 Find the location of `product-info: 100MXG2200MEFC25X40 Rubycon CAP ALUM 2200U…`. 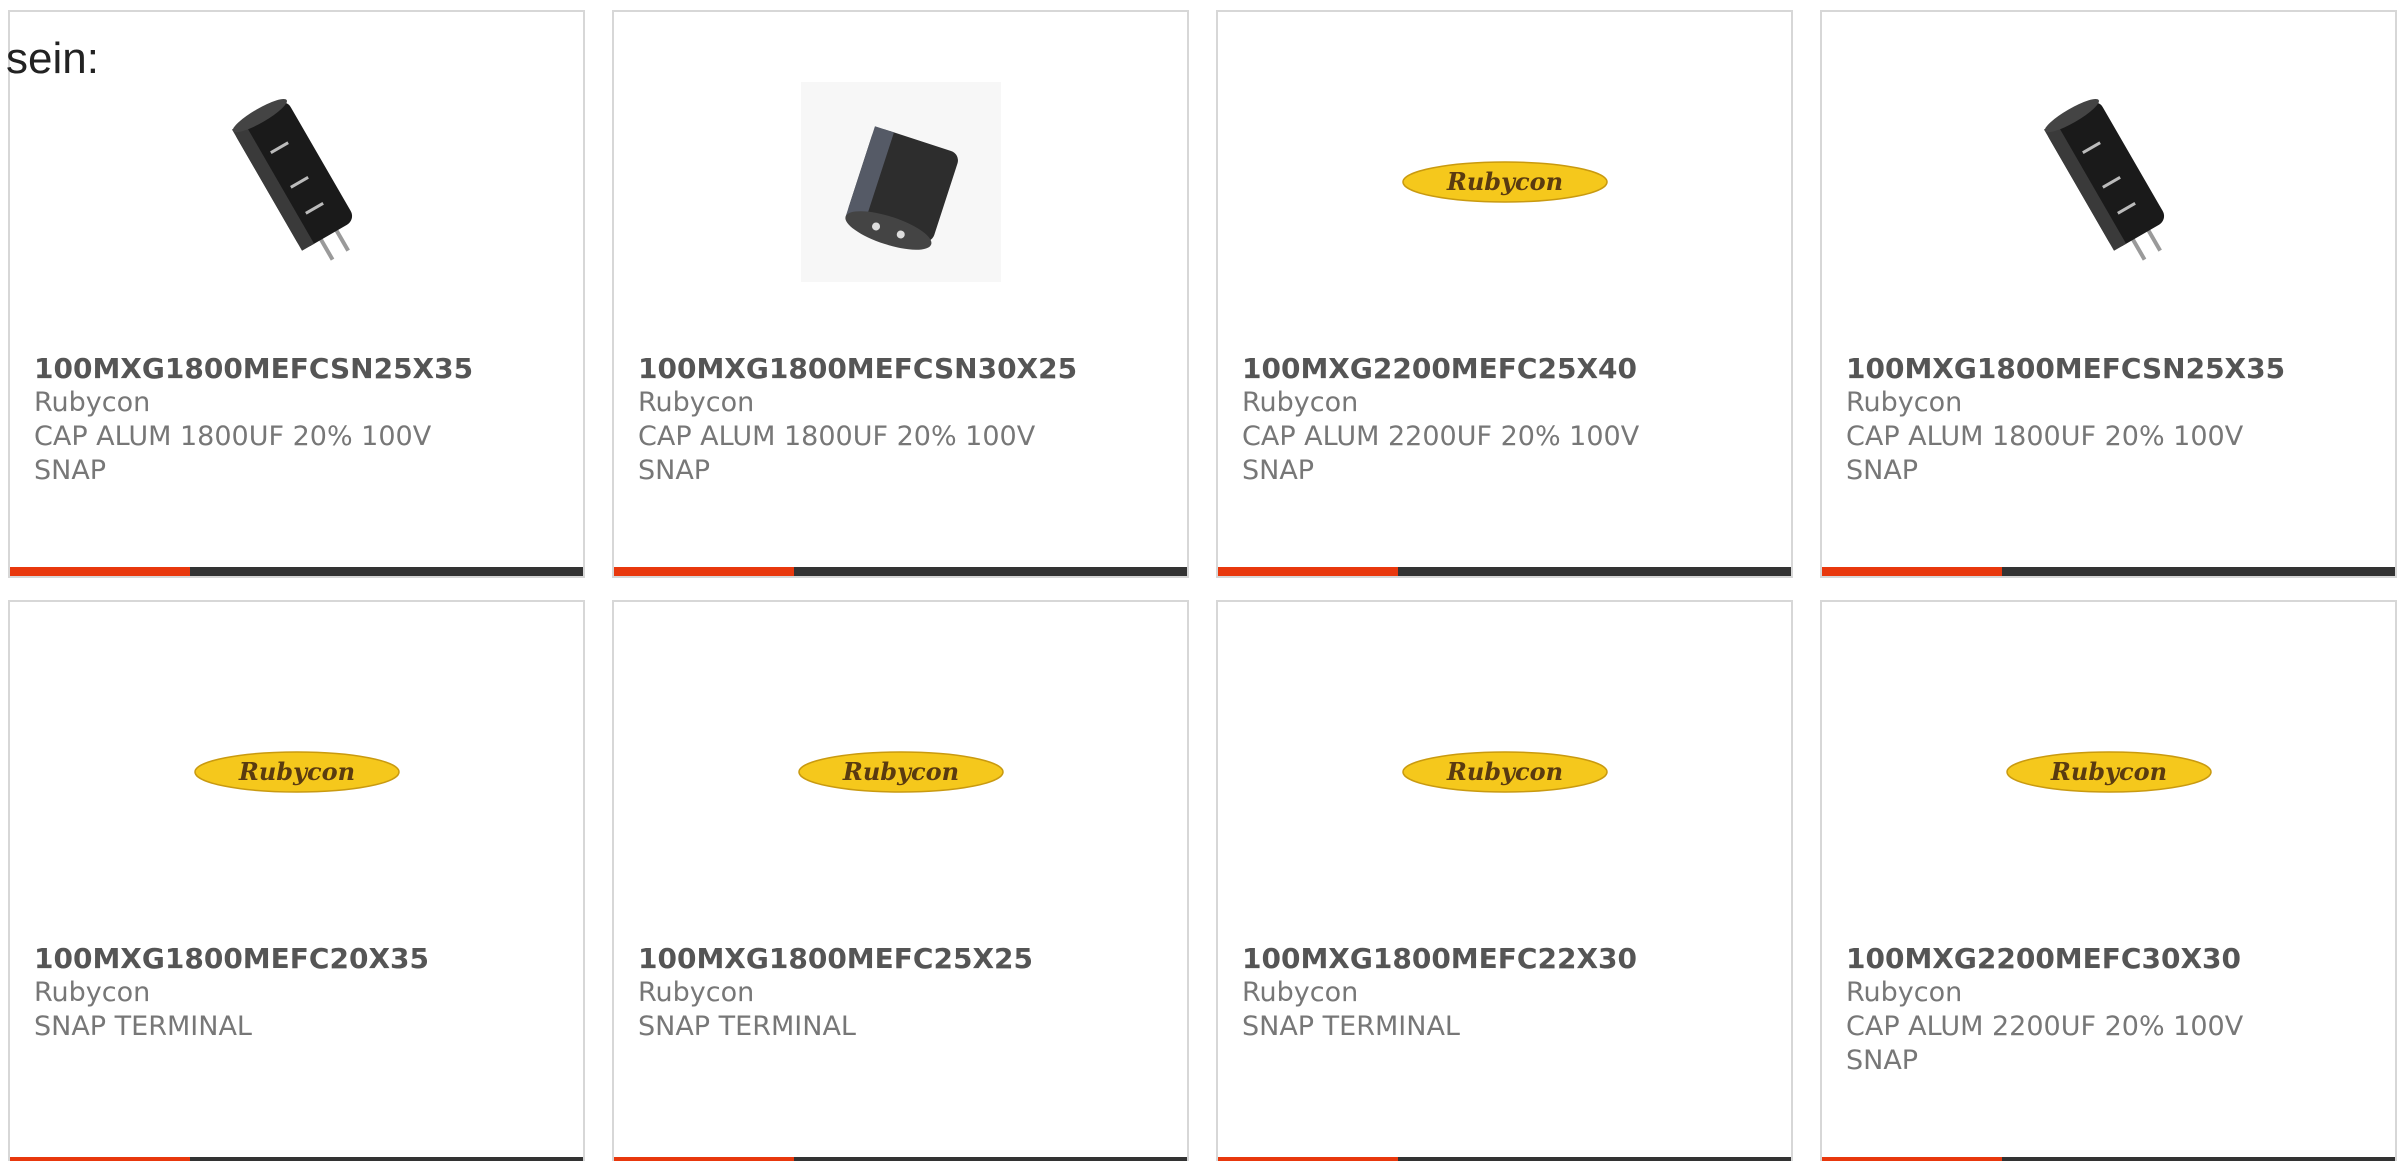

product-info: 100MXG2200MEFC25X40 Rubycon CAP ALUM 2200U… is located at coordinates (1504, 420).